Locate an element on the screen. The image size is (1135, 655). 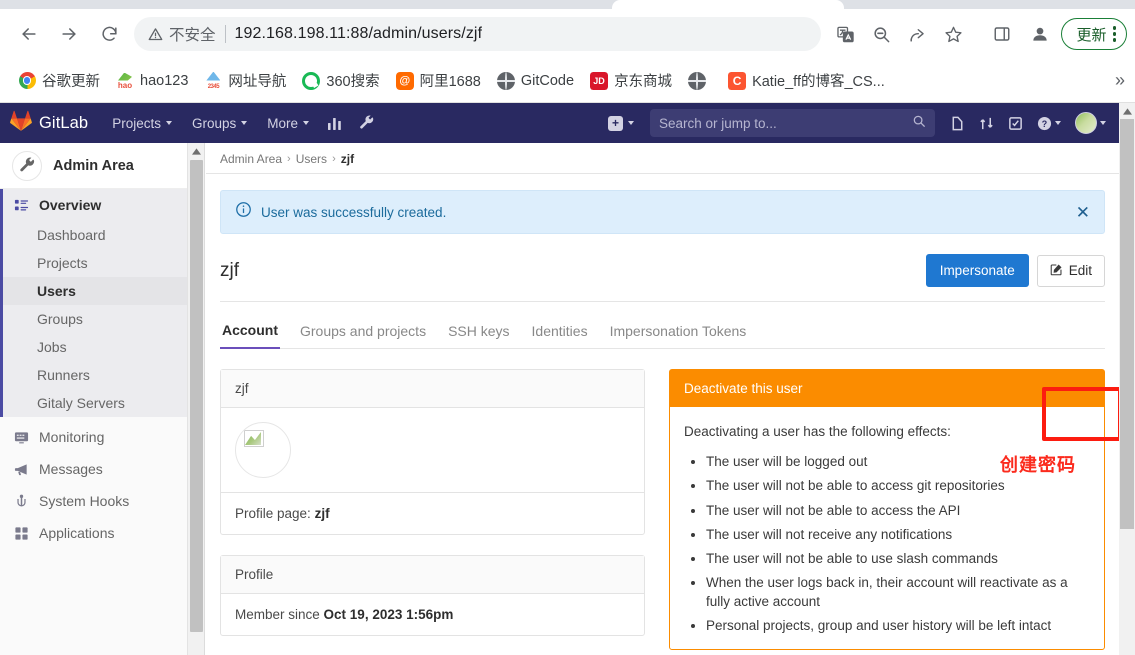
search-input is located at coordinates (785, 123).